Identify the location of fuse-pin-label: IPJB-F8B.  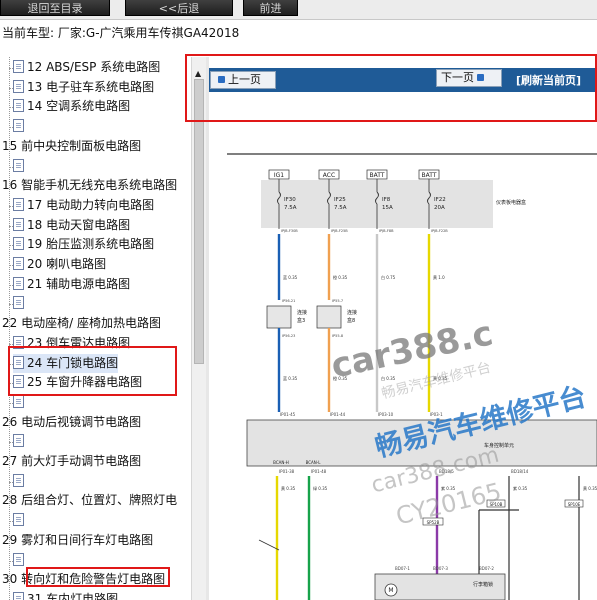
(386, 231).